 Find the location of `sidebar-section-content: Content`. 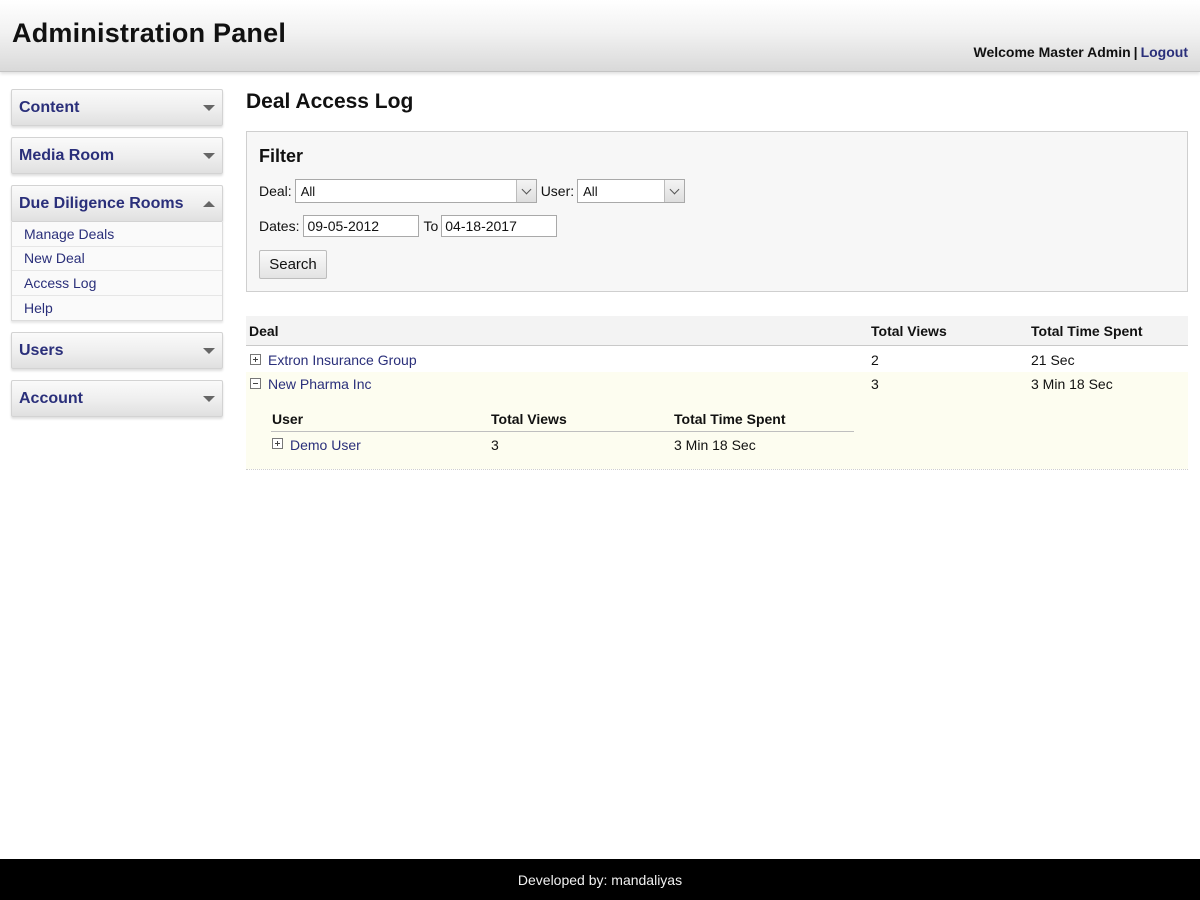

sidebar-section-content: Content is located at coordinates (117, 107).